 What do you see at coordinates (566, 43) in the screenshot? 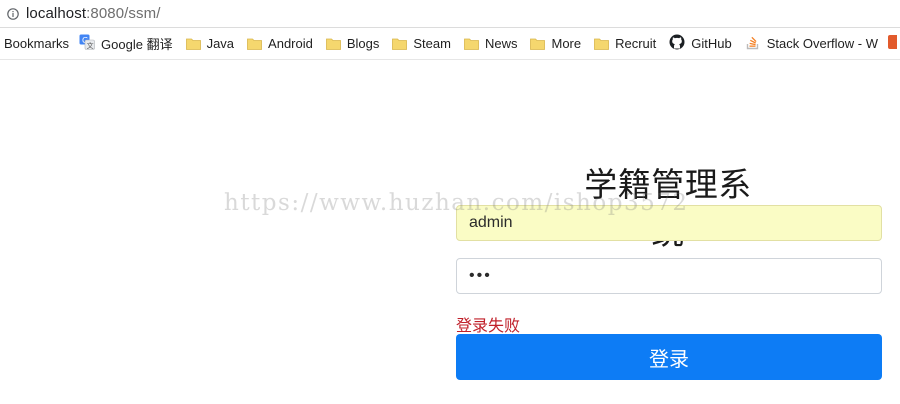
I see `bookmark-label: More` at bounding box center [566, 43].